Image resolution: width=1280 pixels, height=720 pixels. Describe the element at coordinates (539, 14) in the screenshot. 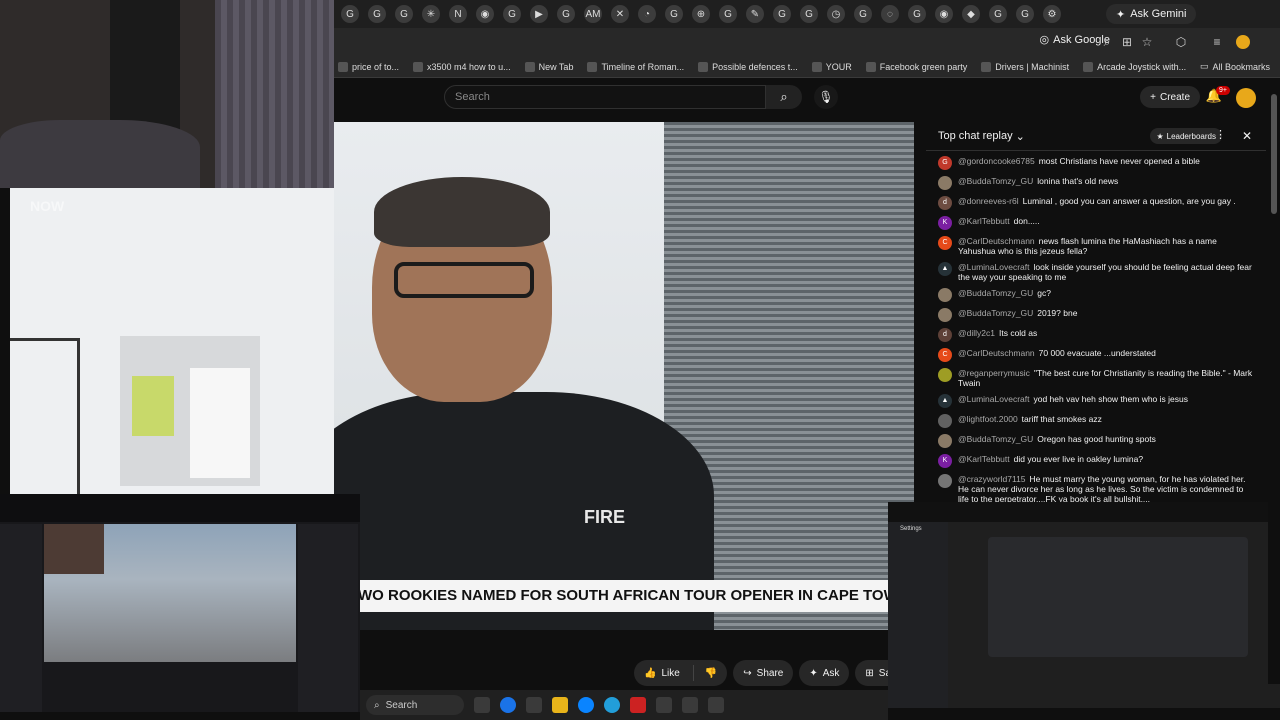

I see `browser-tab: ▶` at that location.